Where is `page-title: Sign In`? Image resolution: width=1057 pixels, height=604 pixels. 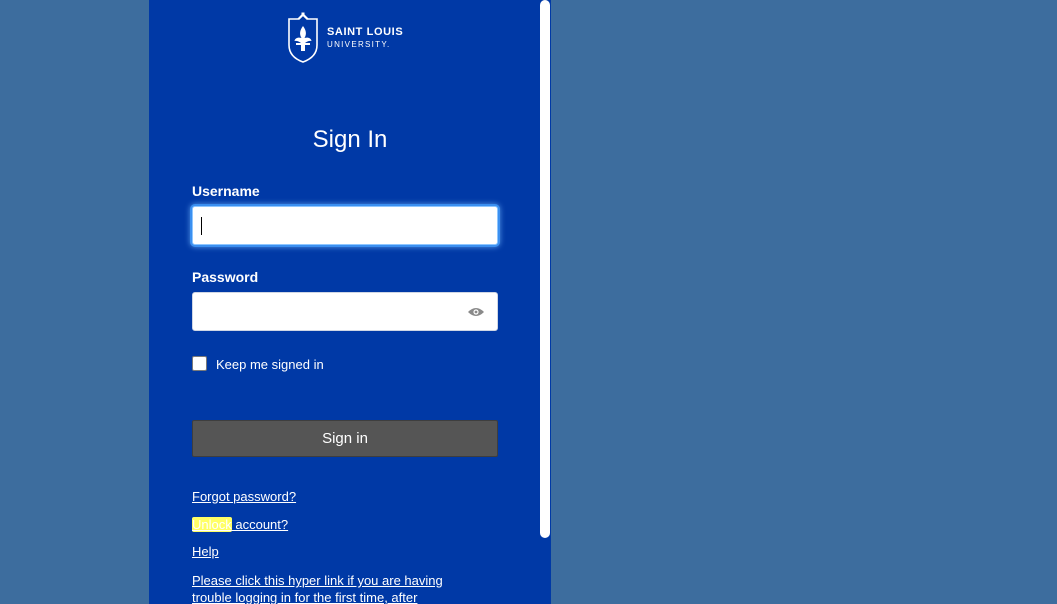
page-title: Sign In is located at coordinates (350, 139).